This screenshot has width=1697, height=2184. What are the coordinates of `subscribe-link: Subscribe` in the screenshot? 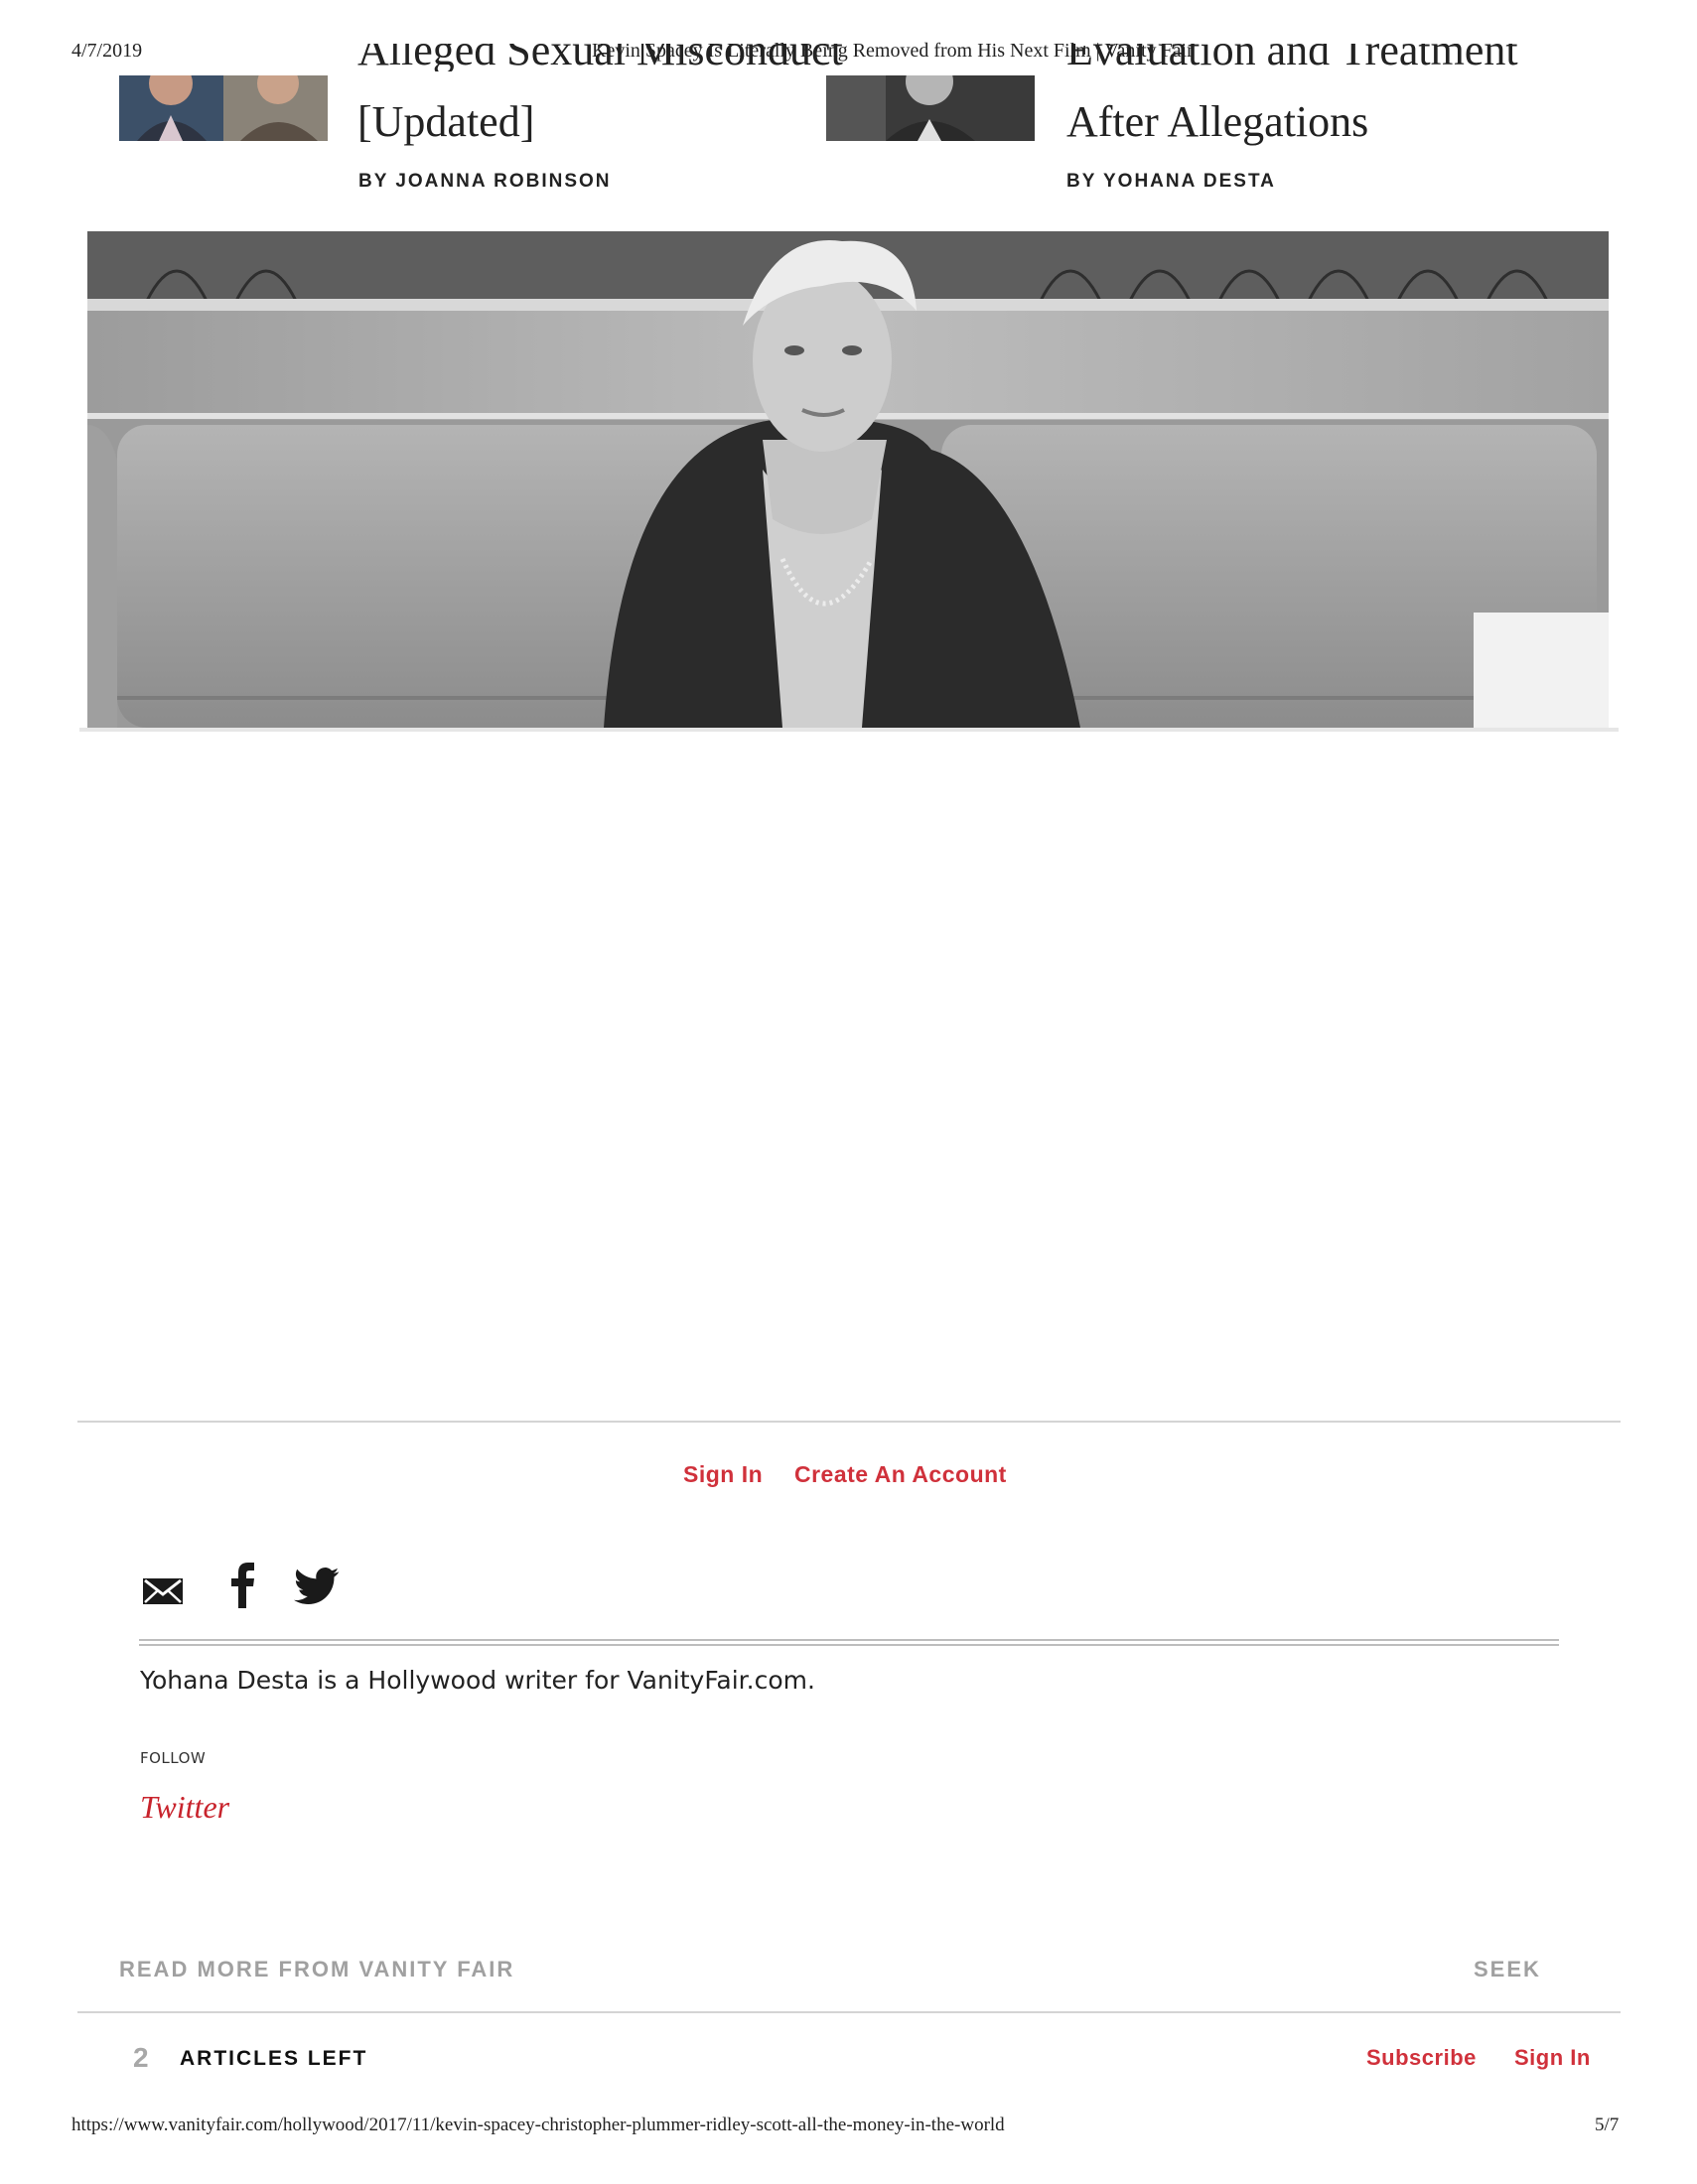 It's located at (1421, 2058).